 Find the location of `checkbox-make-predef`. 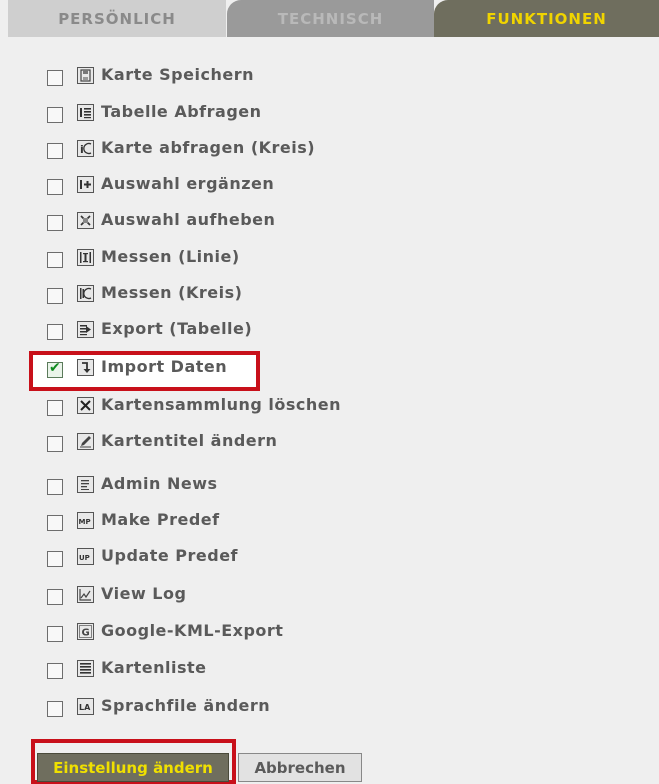

checkbox-make-predef is located at coordinates (55, 523).